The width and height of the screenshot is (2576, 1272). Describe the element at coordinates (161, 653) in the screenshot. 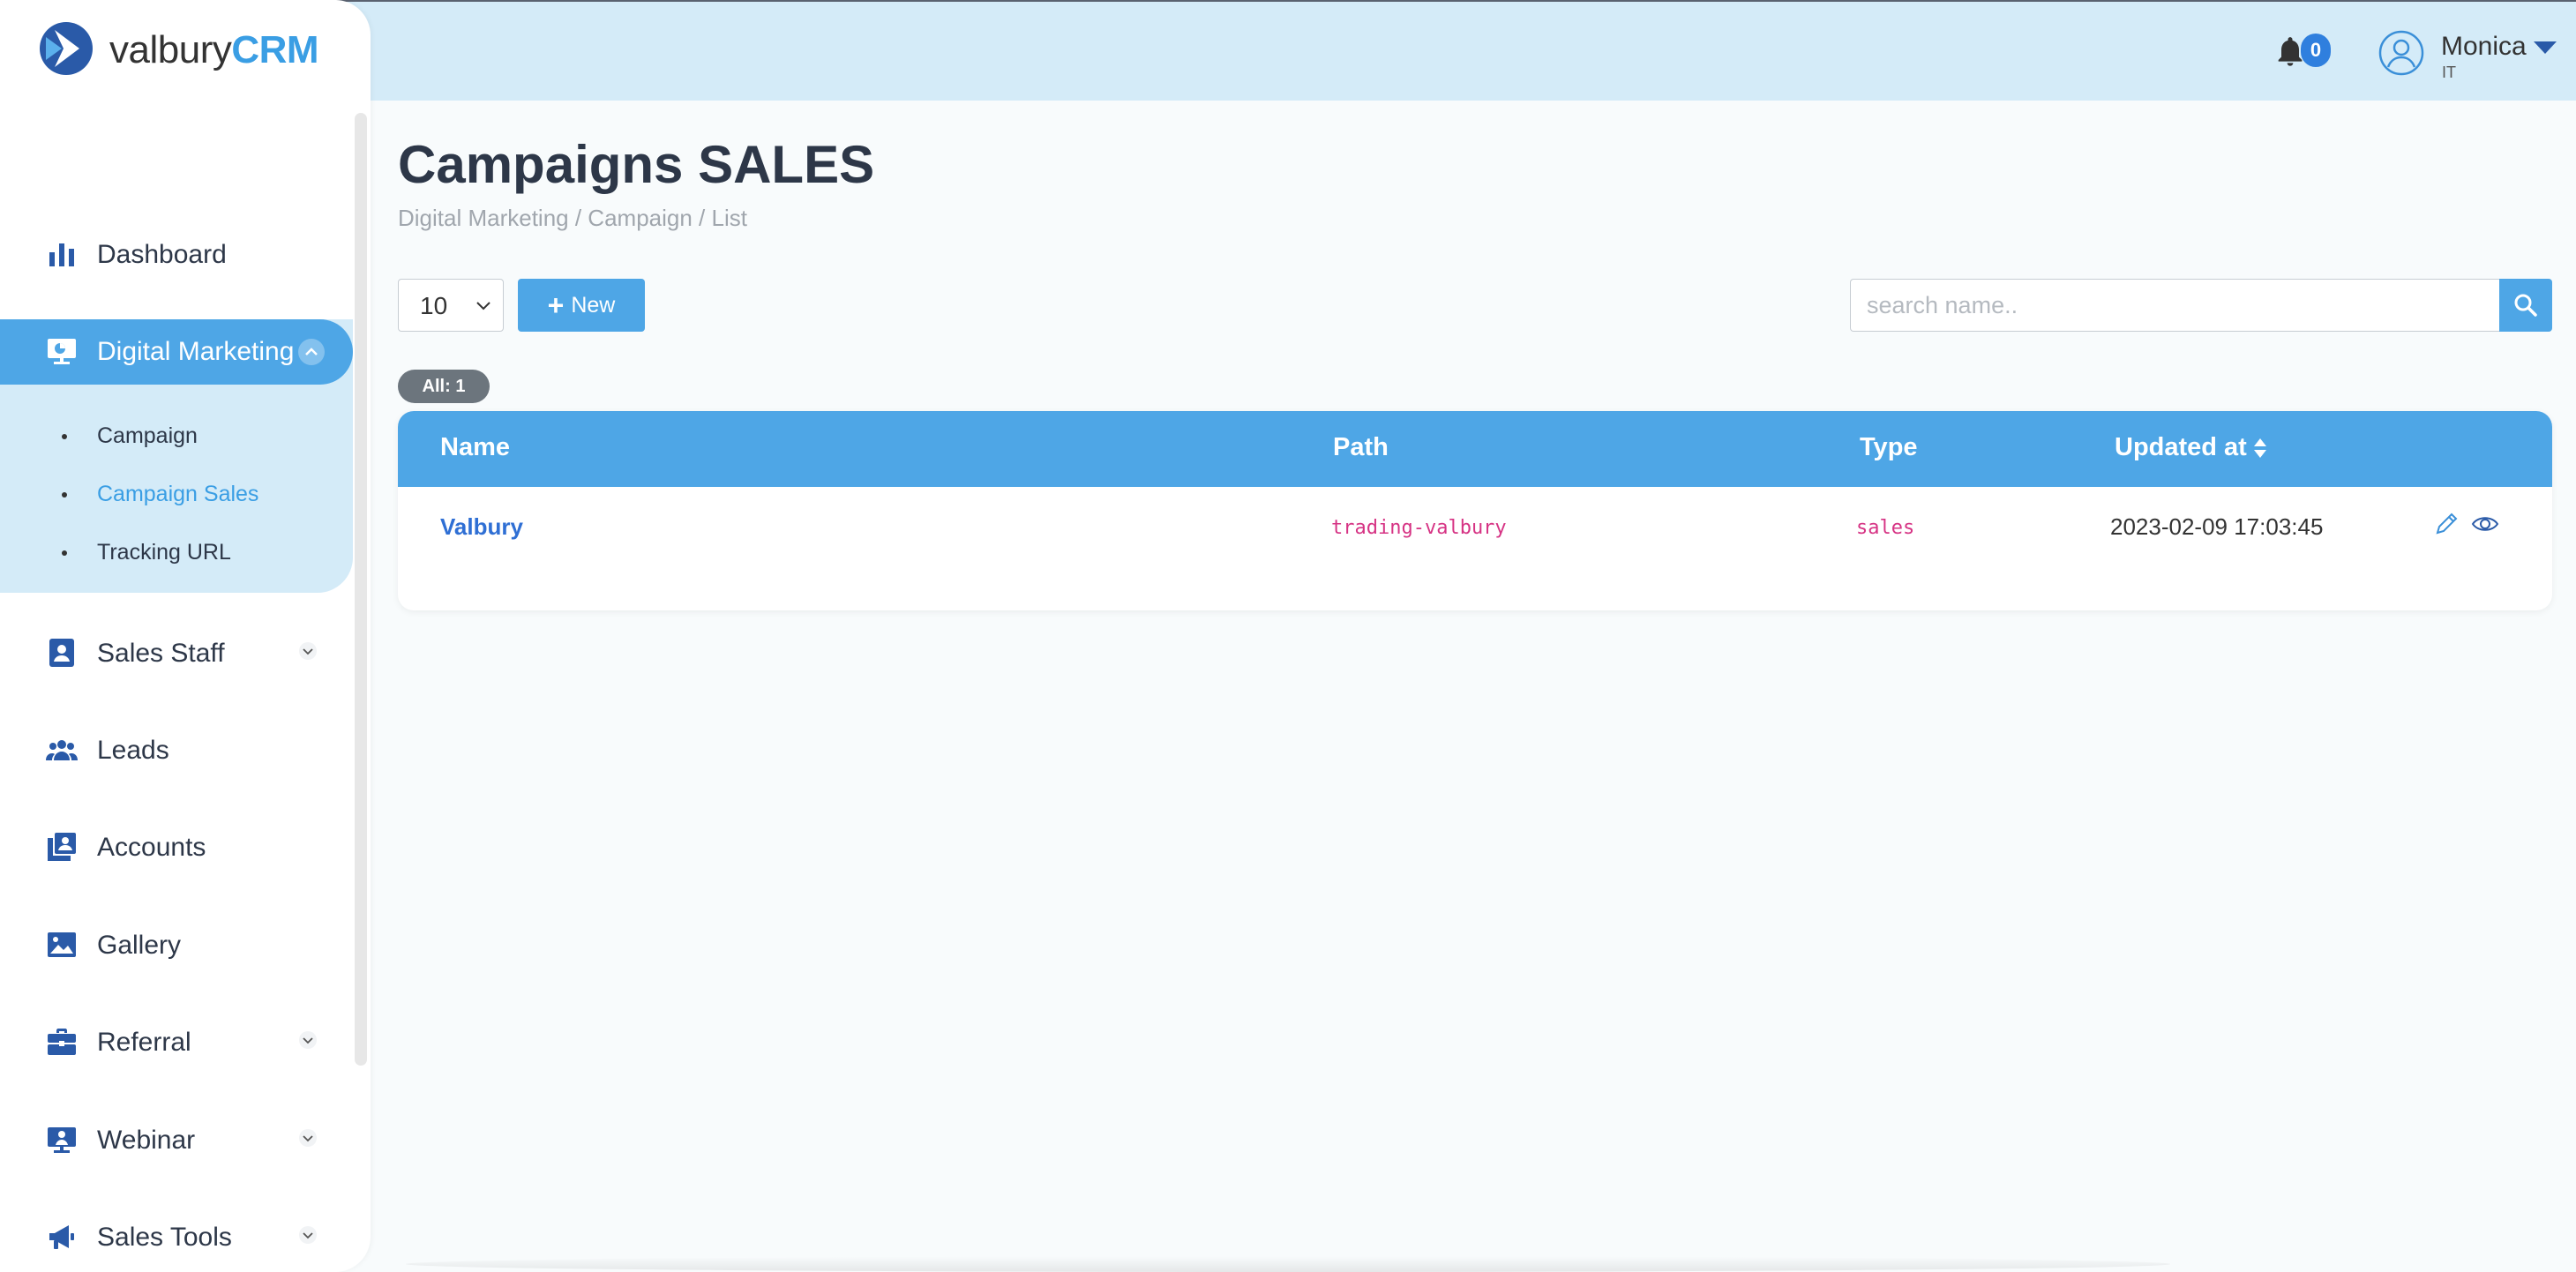

I see `sidebar-item-label: Sales Staff` at that location.